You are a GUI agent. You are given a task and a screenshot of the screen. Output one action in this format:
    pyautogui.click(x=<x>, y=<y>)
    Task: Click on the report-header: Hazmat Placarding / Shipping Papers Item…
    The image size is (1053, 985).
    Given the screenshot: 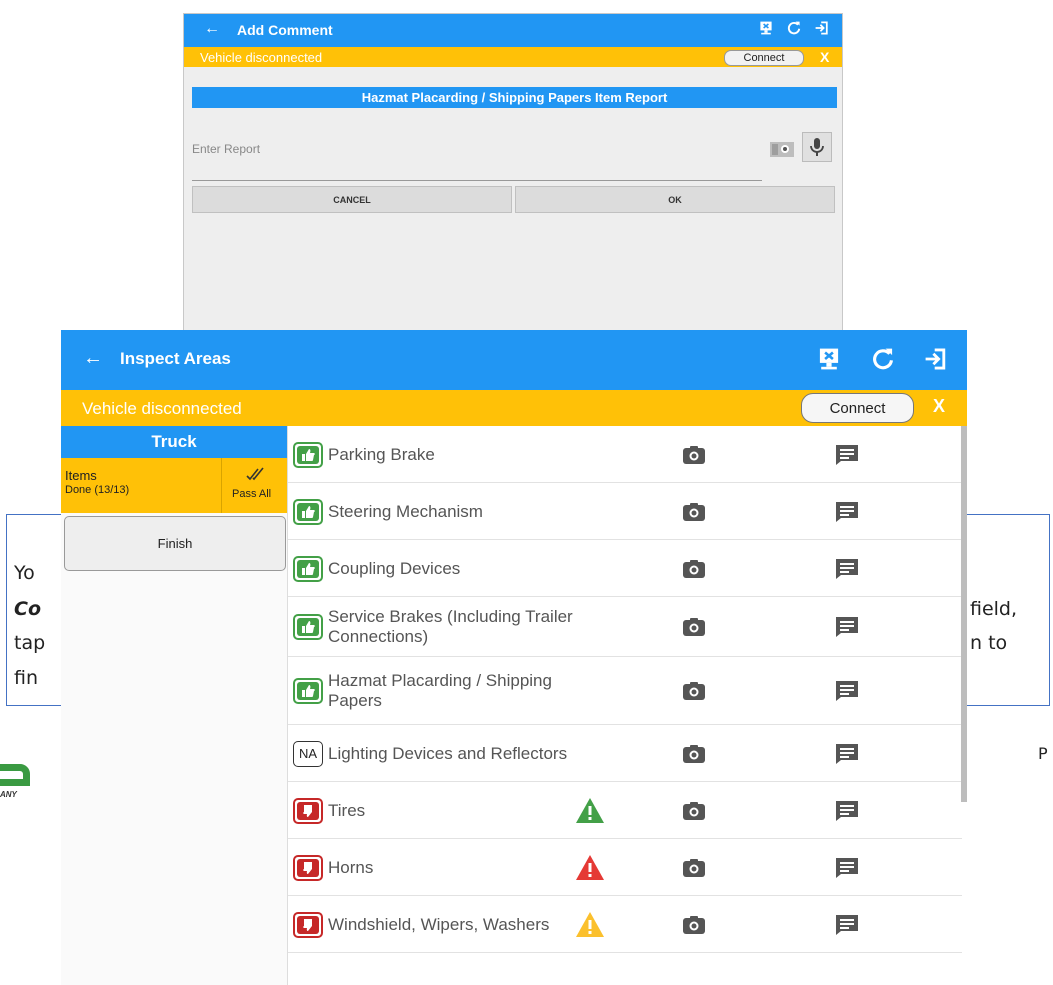 What is the action you would take?
    pyautogui.click(x=514, y=97)
    